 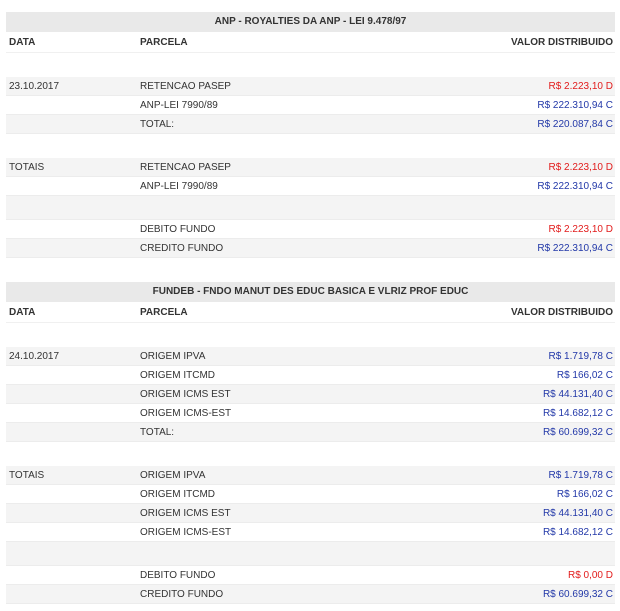 I want to click on totais-row: ANP-LEI 7990/89 R$ 222.310,94 C, so click(x=310, y=186).